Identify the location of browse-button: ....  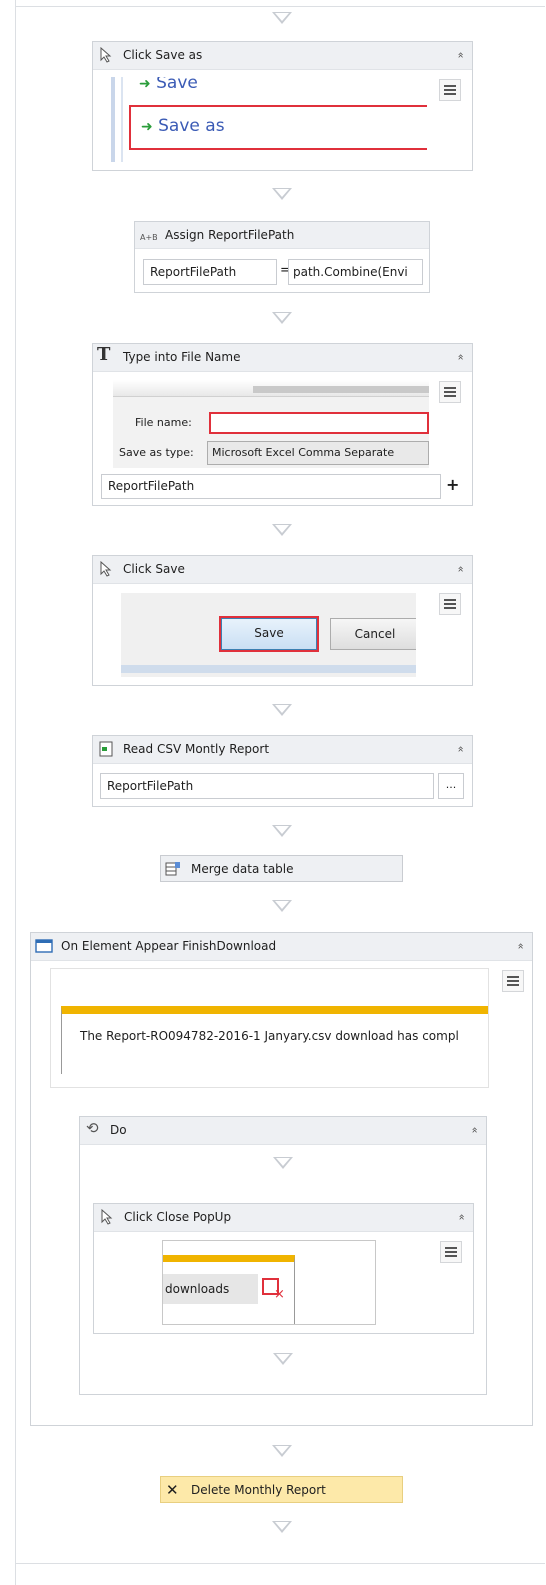
(451, 786).